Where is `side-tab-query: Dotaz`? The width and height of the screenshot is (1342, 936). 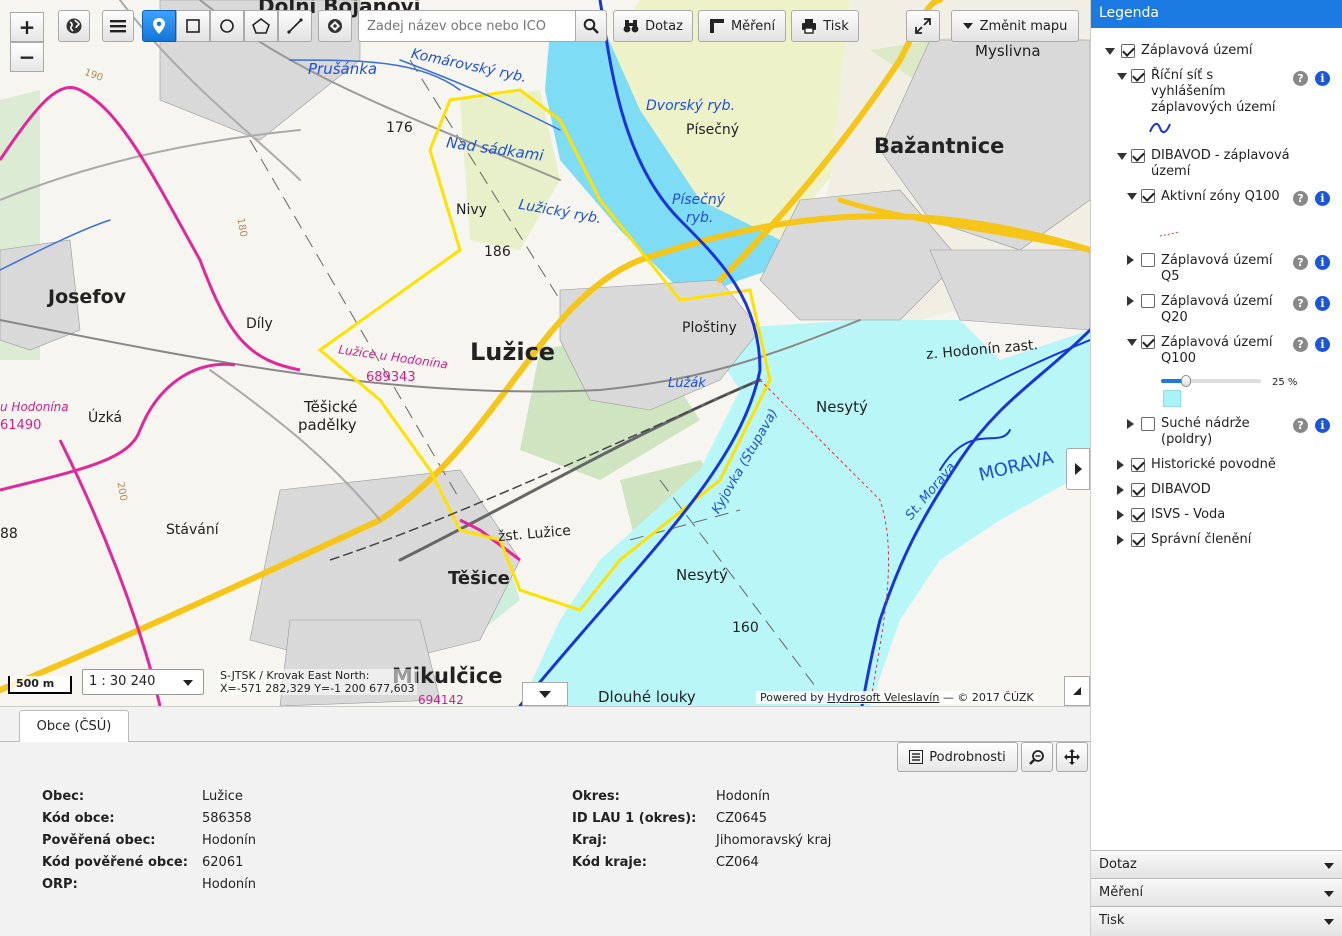
side-tab-query: Dotaz is located at coordinates (1216, 864).